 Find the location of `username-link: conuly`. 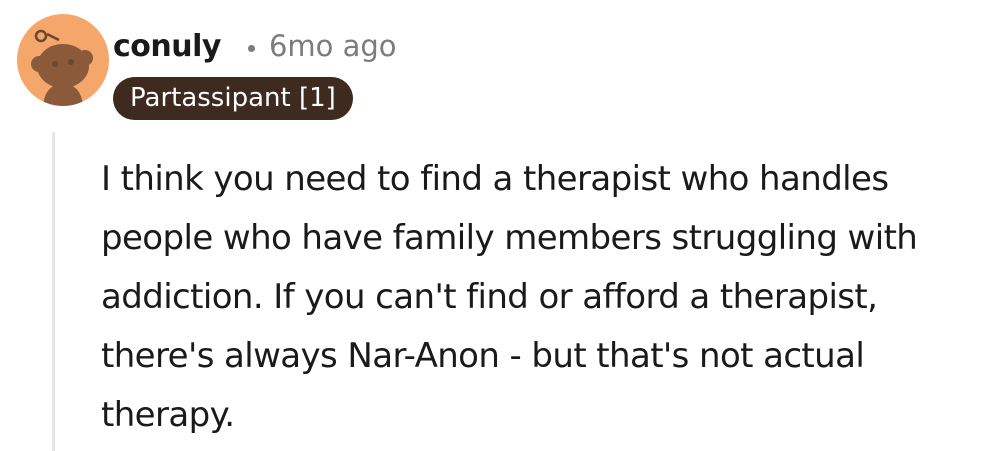

username-link: conuly is located at coordinates (167, 46).